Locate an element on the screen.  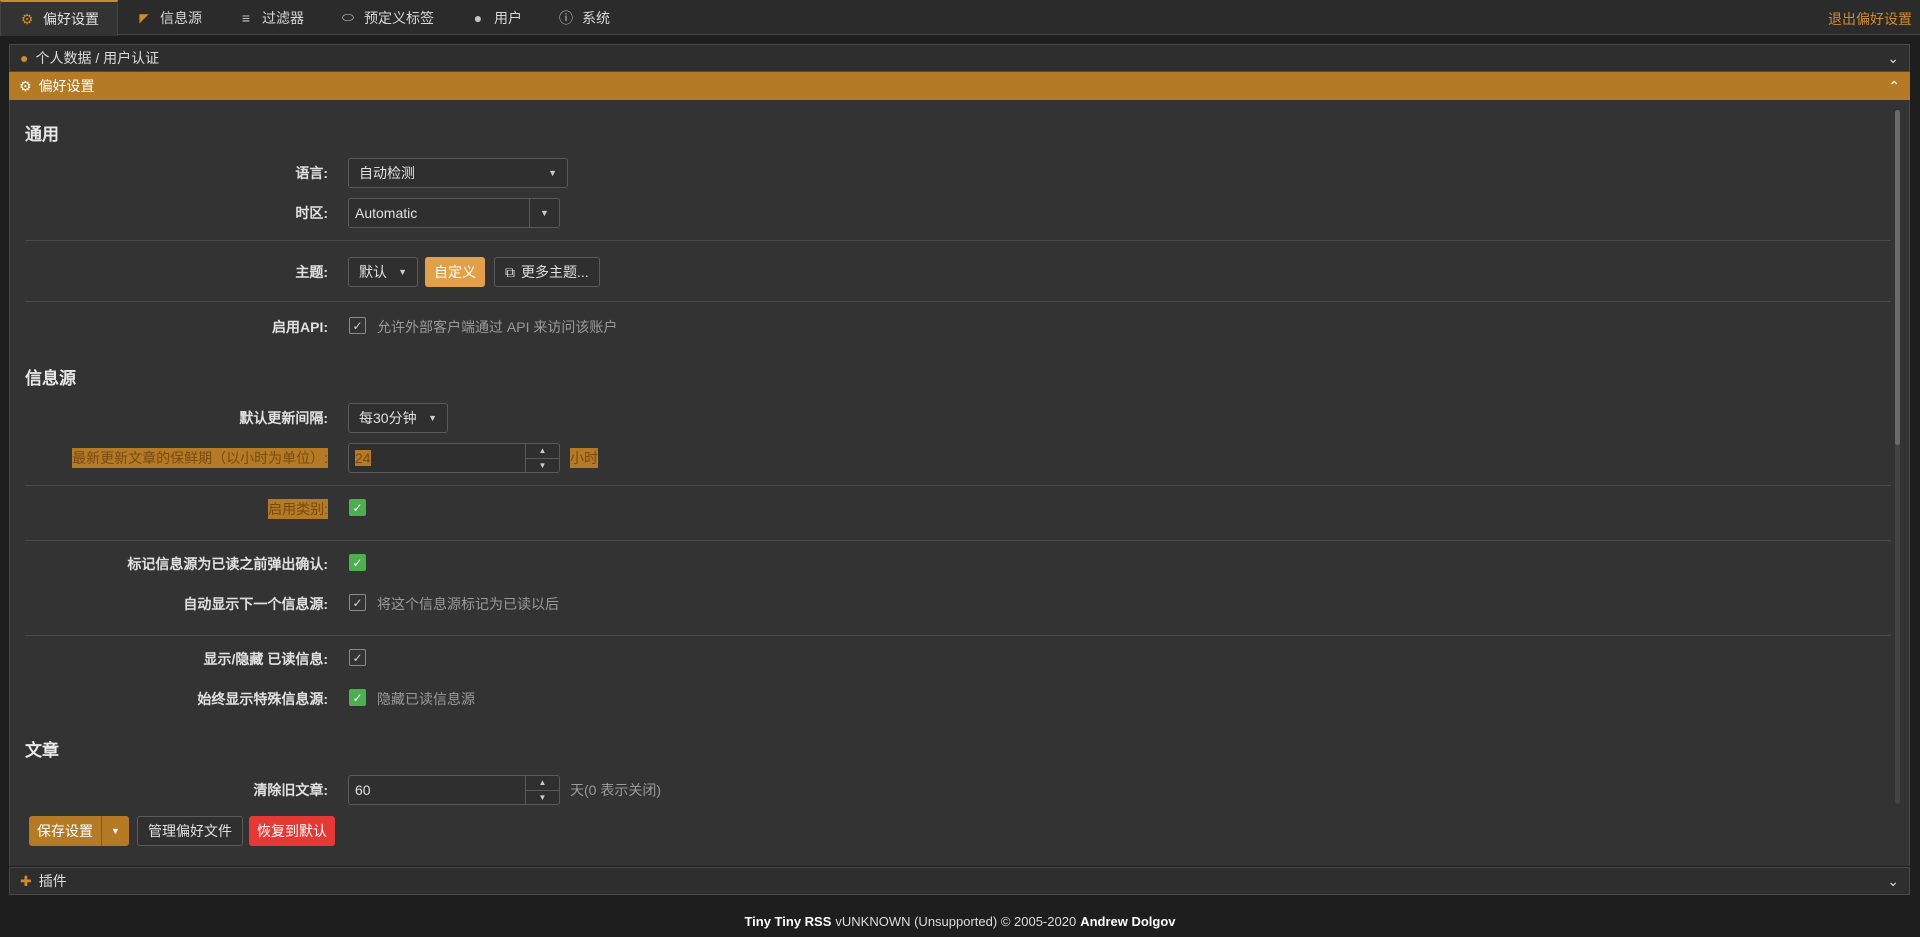
info-icon: ⓘ is located at coordinates (566, 17).